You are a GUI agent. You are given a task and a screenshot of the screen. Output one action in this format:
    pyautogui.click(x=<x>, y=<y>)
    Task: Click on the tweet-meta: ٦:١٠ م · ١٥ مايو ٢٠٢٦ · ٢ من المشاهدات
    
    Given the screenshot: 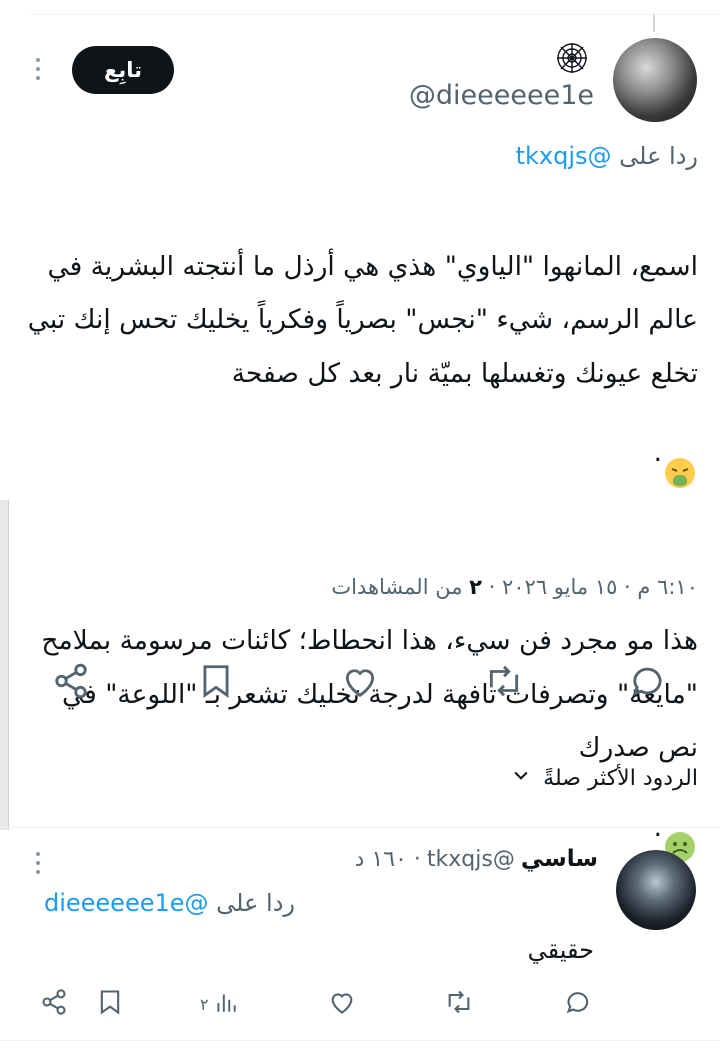 What is the action you would take?
    pyautogui.click(x=514, y=587)
    